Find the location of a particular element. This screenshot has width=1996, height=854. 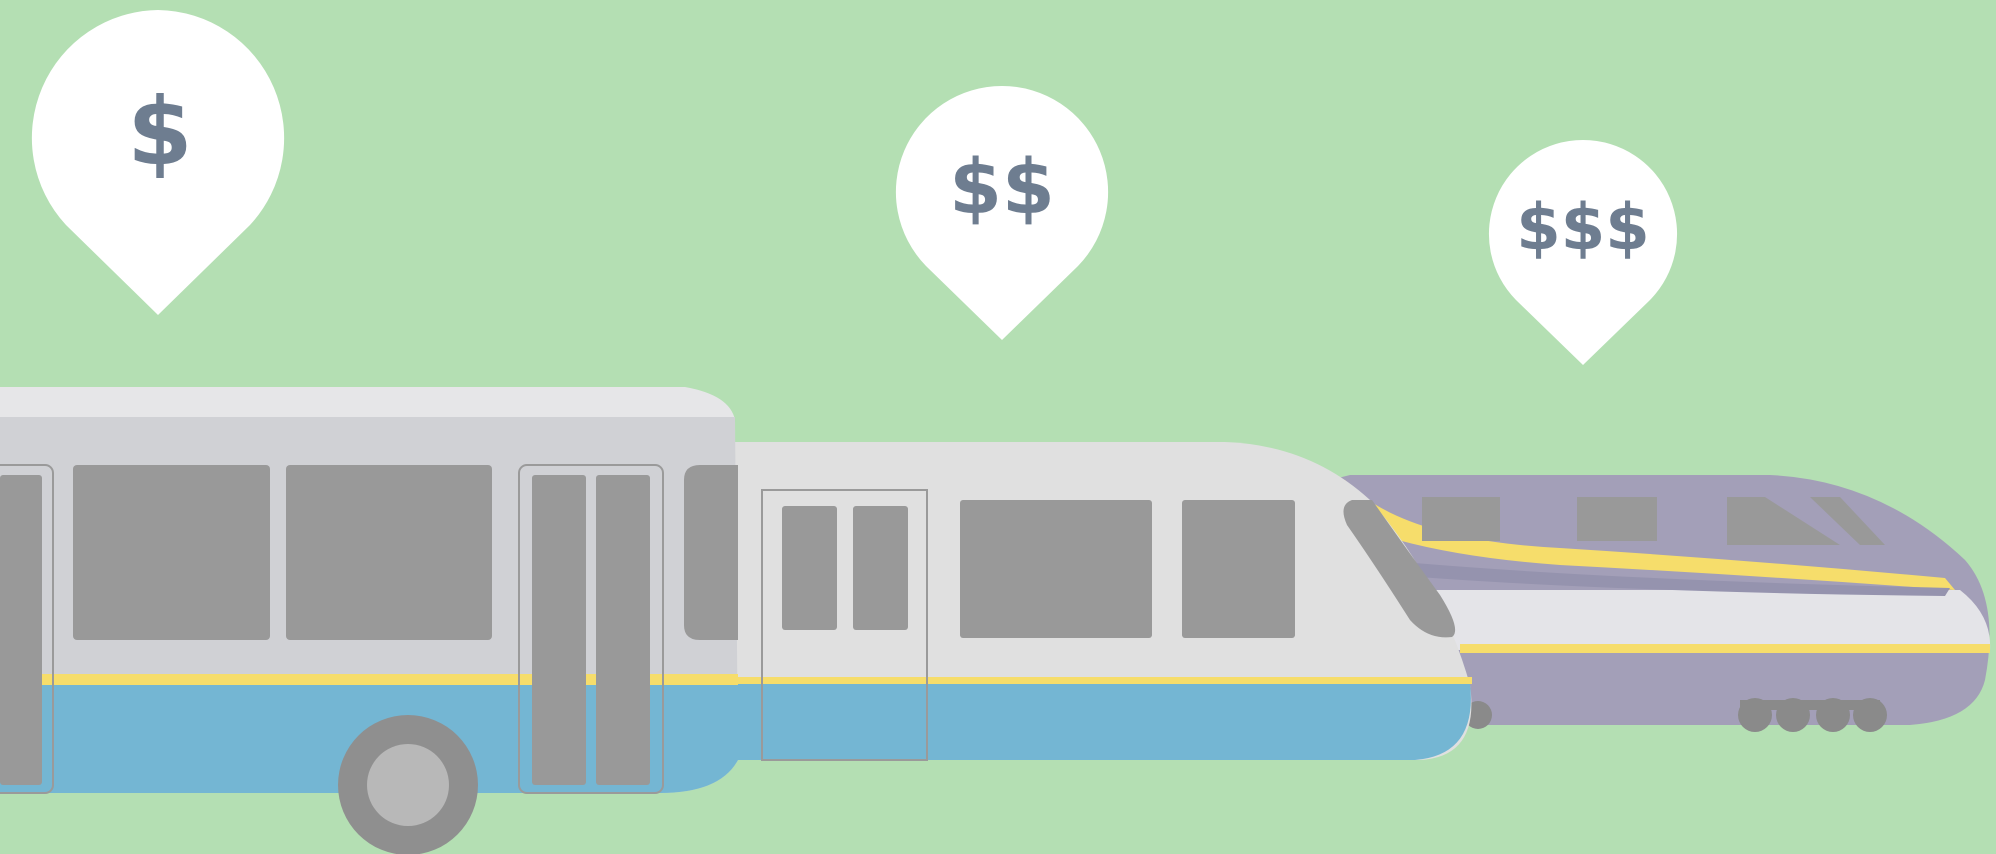

price-label-high: $$$ is located at coordinates (1583, 229).